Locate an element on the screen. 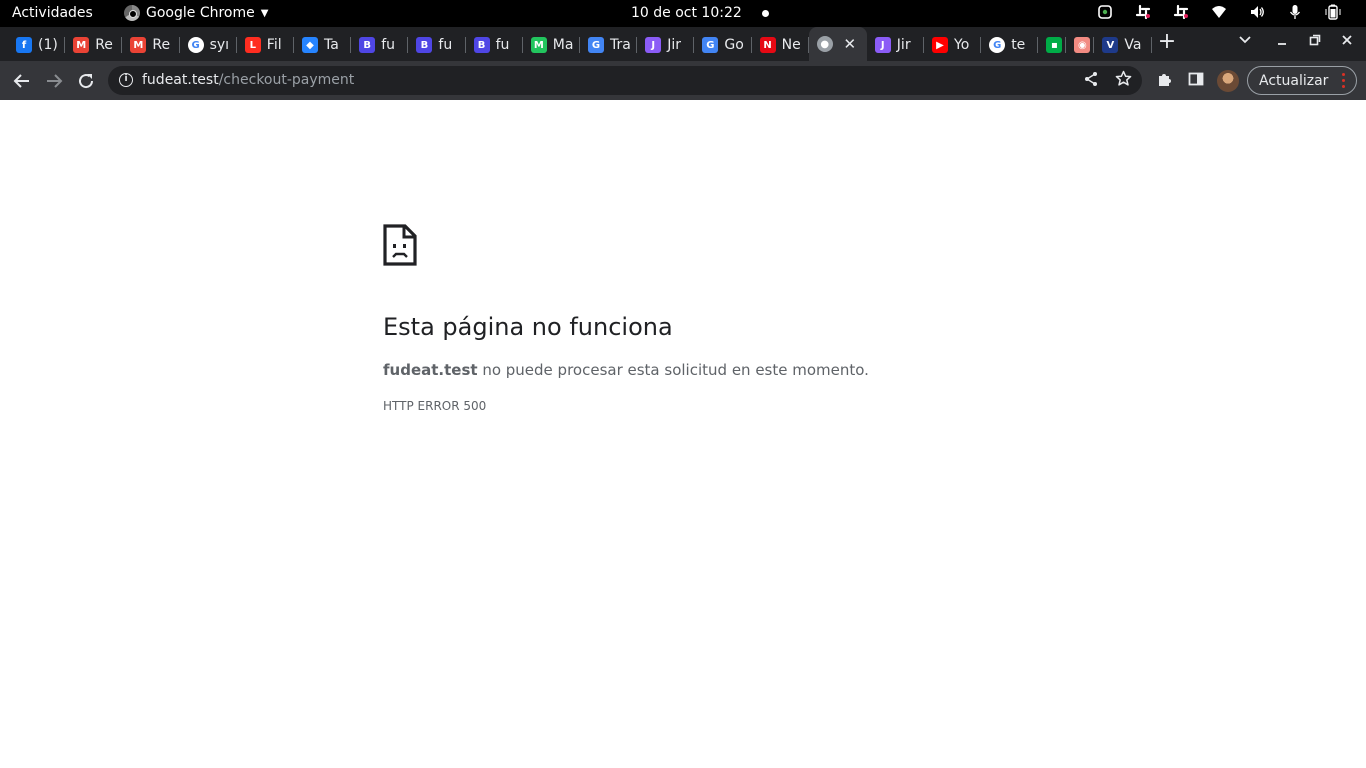  bookmark-star-icon is located at coordinates (1123, 79).